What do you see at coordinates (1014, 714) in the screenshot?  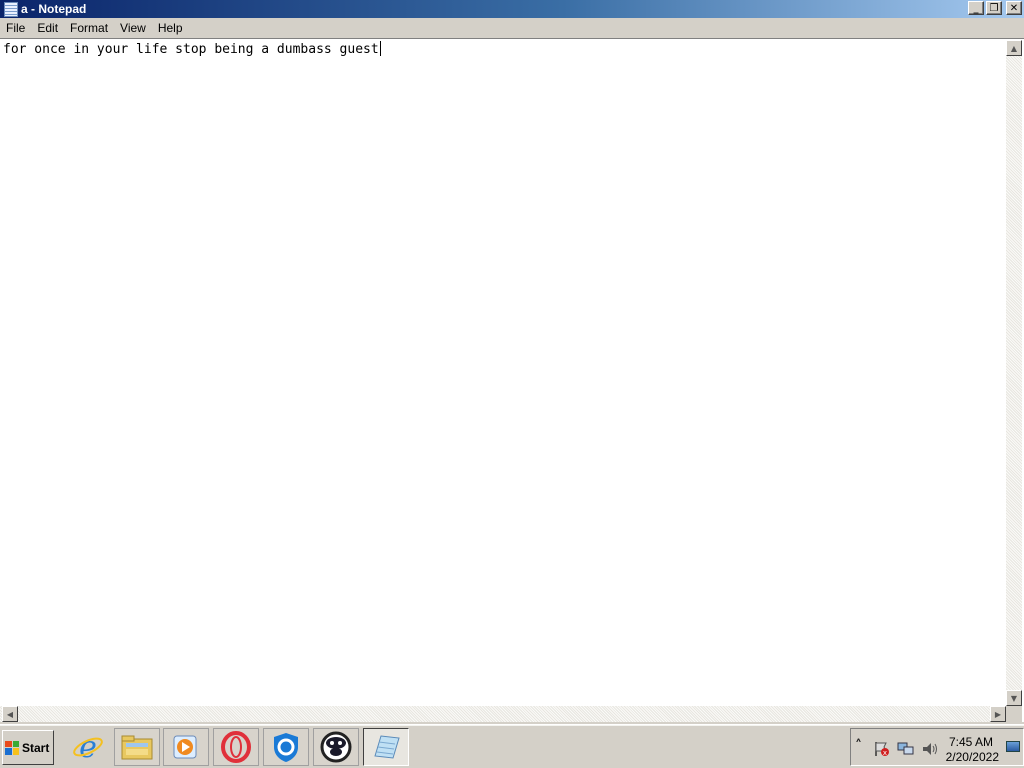 I see `scrollbar-corner` at bounding box center [1014, 714].